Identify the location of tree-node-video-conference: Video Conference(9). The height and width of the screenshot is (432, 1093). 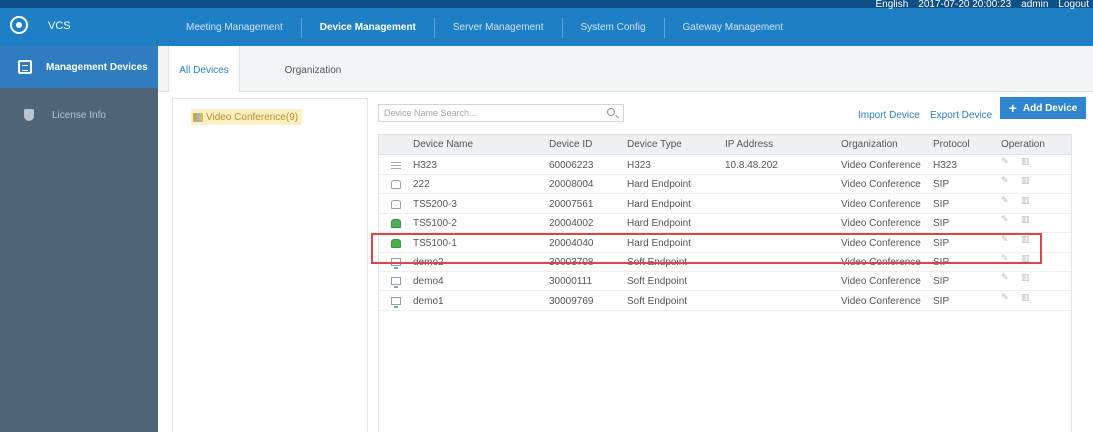
(247, 117).